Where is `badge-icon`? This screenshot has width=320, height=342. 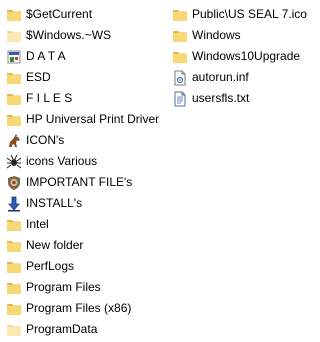
badge-icon is located at coordinates (14, 183).